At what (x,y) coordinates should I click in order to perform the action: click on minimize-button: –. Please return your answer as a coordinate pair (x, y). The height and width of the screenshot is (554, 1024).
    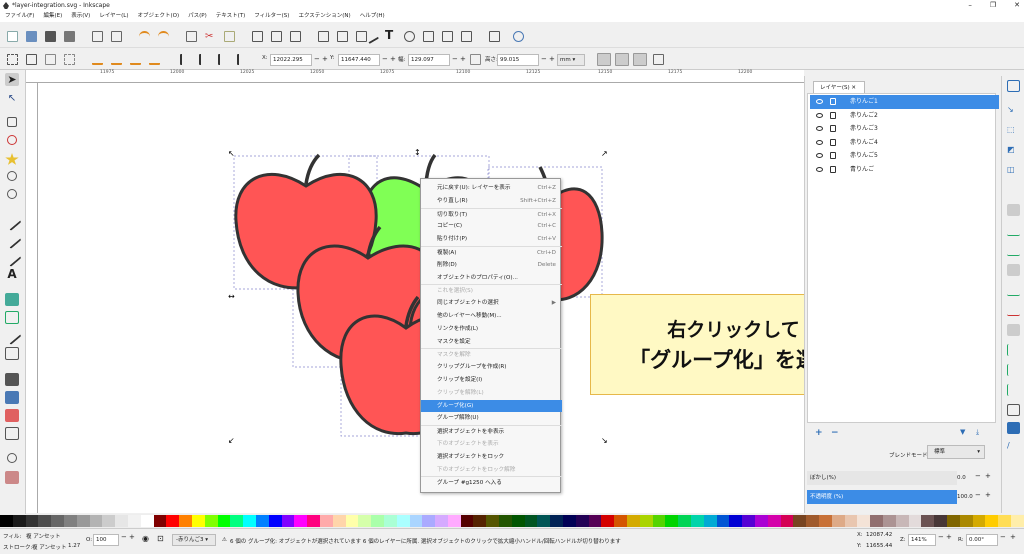
    Looking at the image, I should click on (970, 5).